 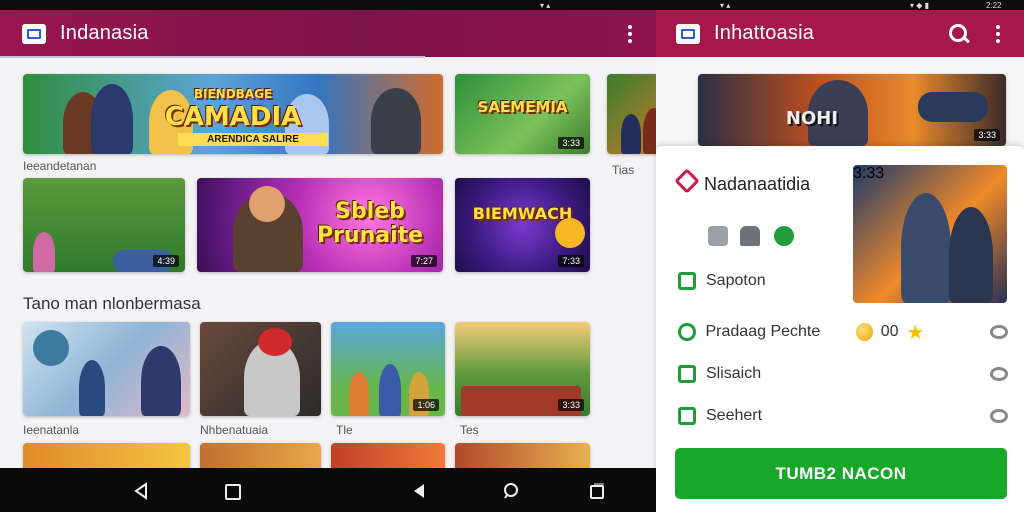 I want to click on row-label: Seehert, so click(x=734, y=415).